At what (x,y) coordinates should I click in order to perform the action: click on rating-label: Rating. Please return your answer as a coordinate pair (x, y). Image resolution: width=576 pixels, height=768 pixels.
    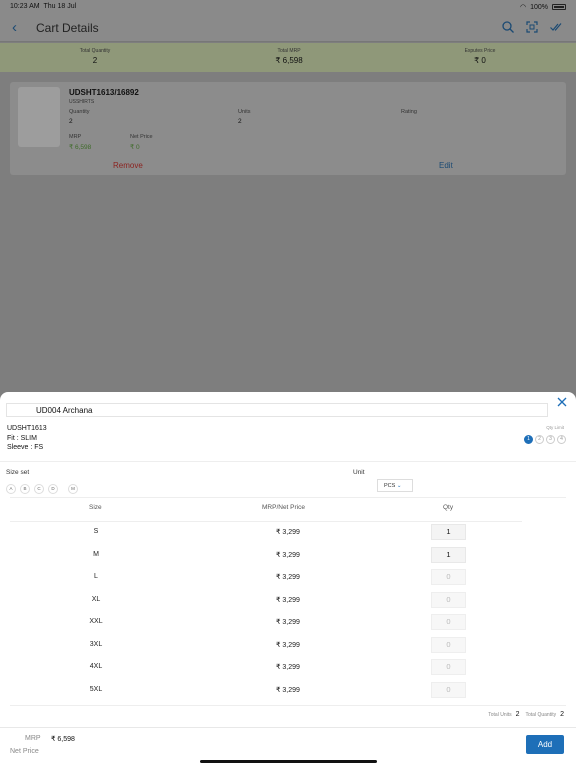
    Looking at the image, I should click on (409, 112).